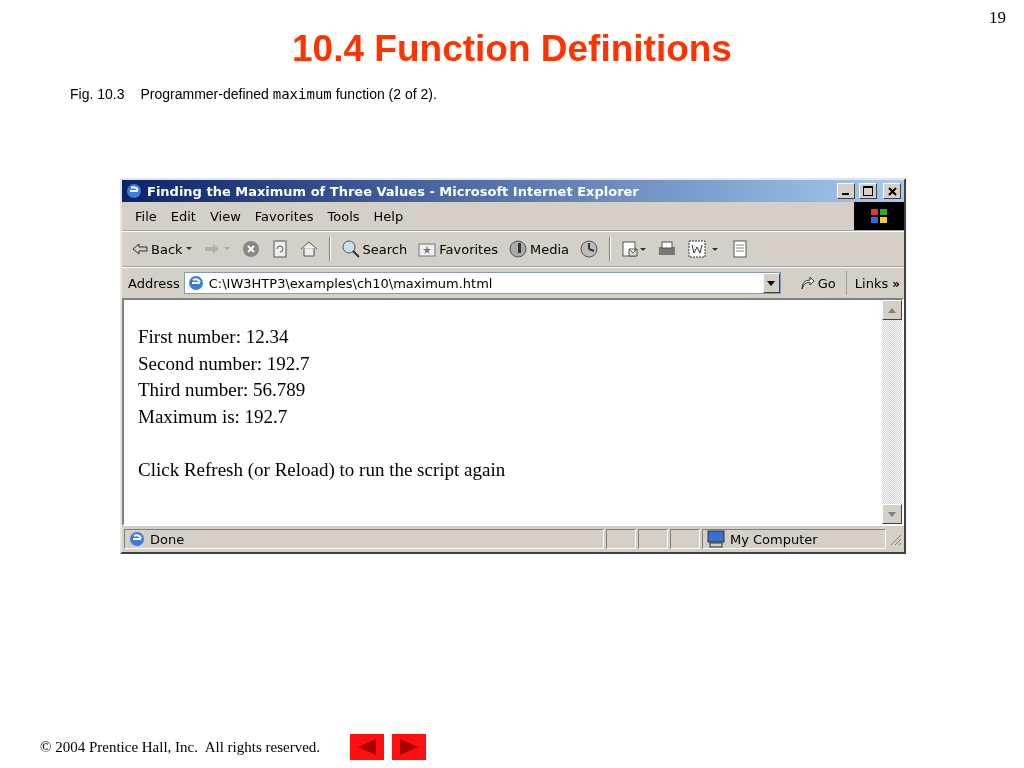  What do you see at coordinates (877, 283) in the screenshot?
I see `links-button: Links »` at bounding box center [877, 283].